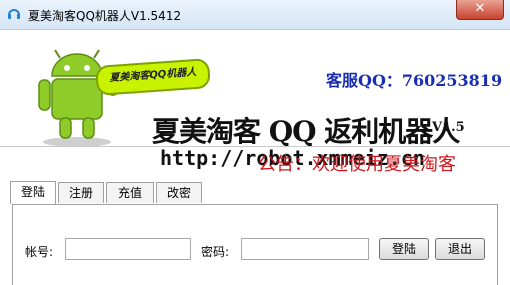  What do you see at coordinates (128, 249) in the screenshot?
I see `account-input` at bounding box center [128, 249].